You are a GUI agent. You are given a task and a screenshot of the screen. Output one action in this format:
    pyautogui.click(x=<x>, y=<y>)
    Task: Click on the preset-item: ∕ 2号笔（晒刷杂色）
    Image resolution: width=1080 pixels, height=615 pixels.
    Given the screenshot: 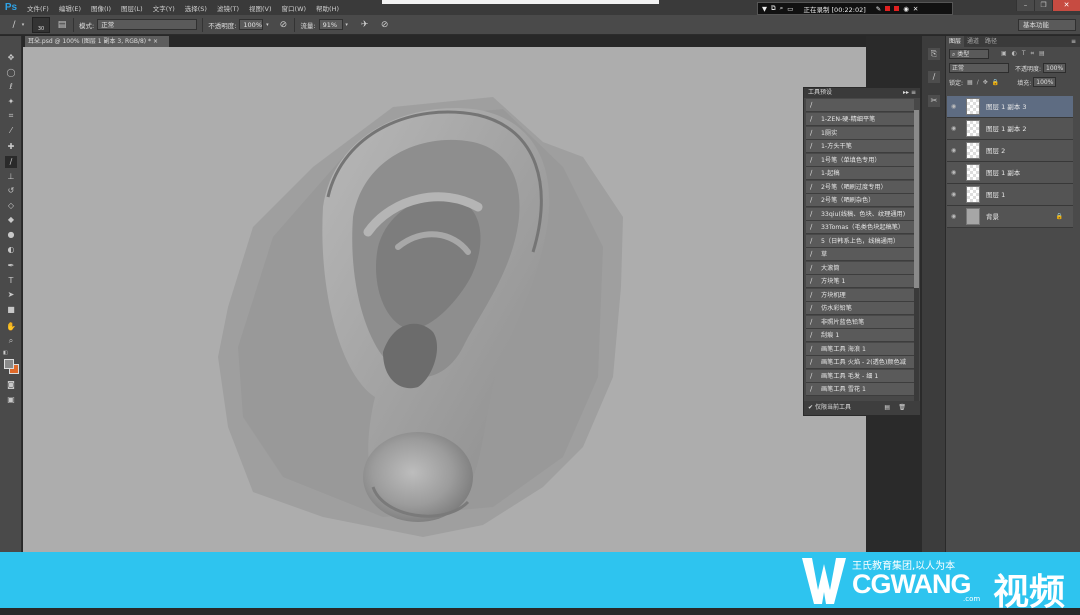 What is the action you would take?
    pyautogui.click(x=860, y=200)
    